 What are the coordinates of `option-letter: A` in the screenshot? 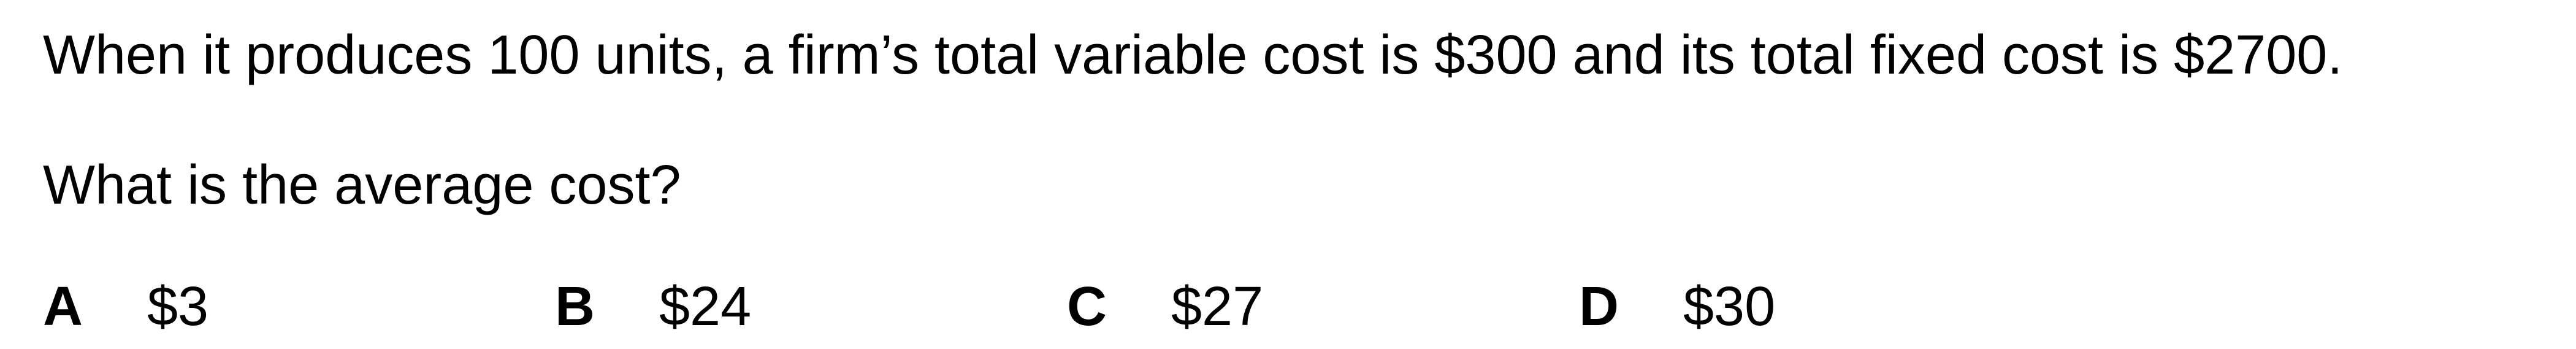 It's located at (63, 307).